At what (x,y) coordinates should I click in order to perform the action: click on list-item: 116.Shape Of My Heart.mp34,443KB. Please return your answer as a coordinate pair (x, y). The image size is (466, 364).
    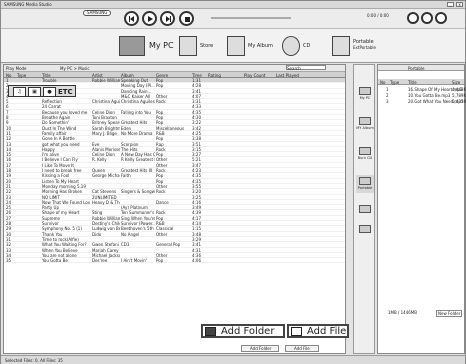
    Looking at the image, I should click on (426, 89).